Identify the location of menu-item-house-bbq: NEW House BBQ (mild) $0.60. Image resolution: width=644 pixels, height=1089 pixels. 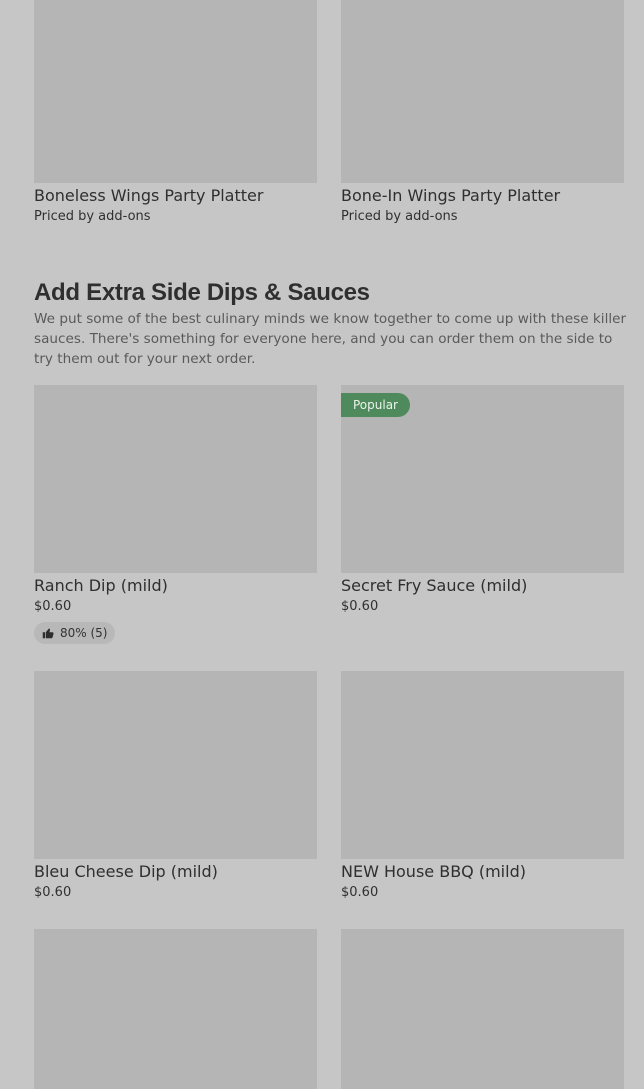
(482, 786).